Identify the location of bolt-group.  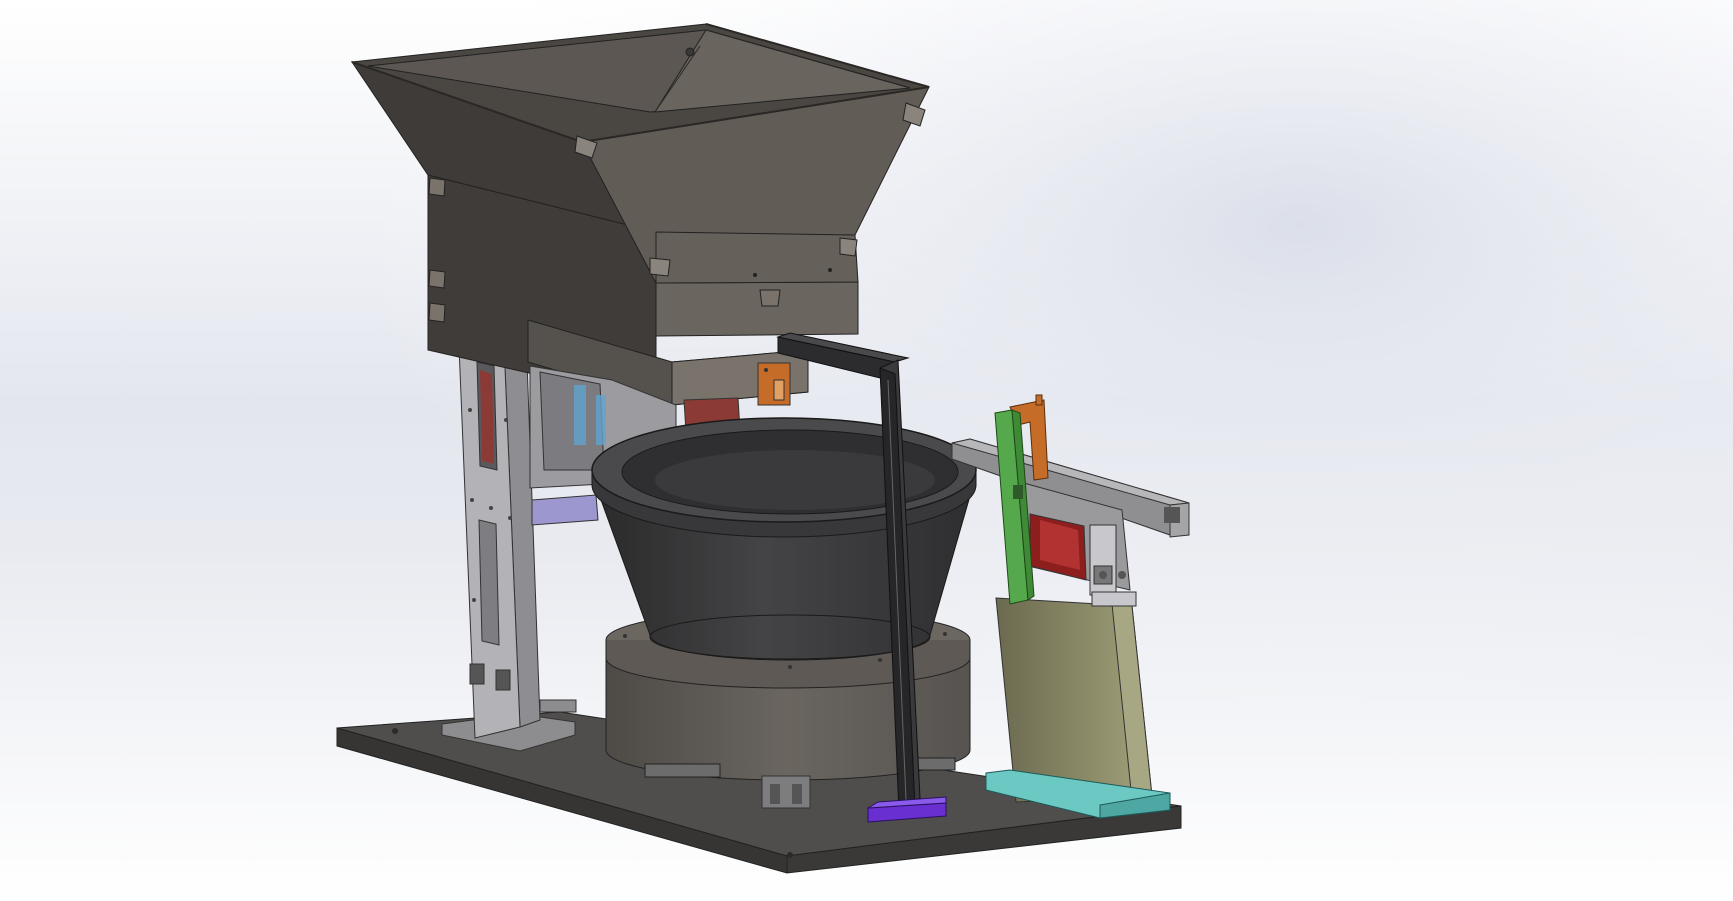
(558, 706).